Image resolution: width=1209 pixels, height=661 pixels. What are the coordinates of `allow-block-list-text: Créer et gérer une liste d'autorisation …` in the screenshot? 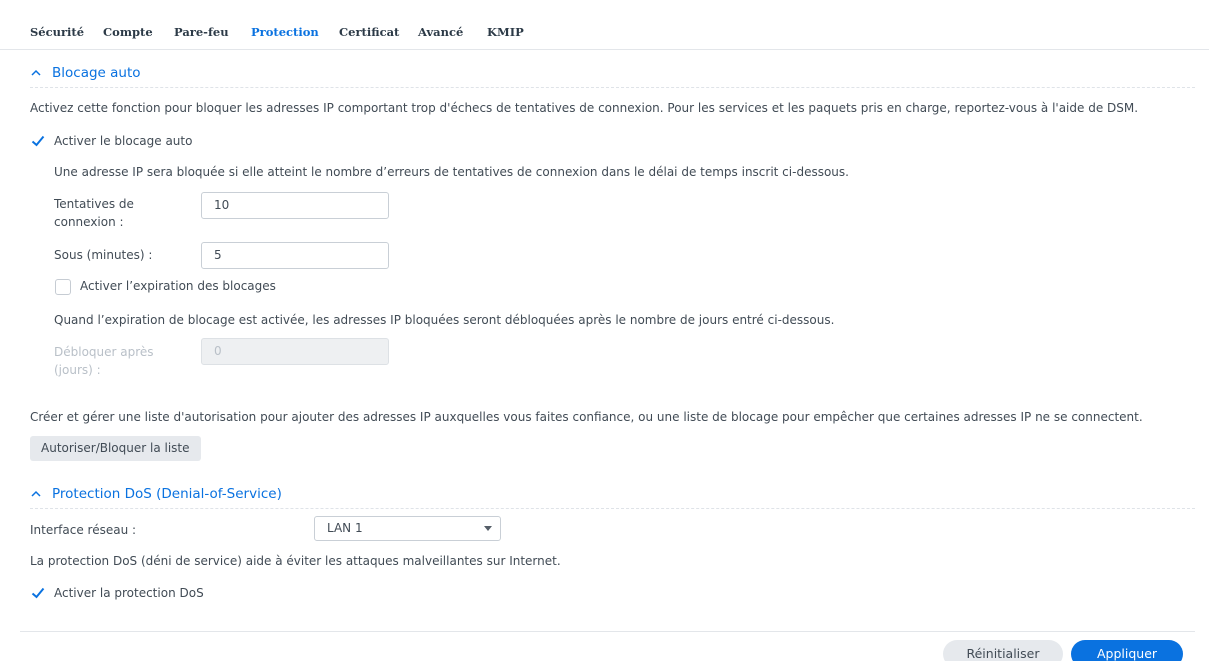 It's located at (586, 417).